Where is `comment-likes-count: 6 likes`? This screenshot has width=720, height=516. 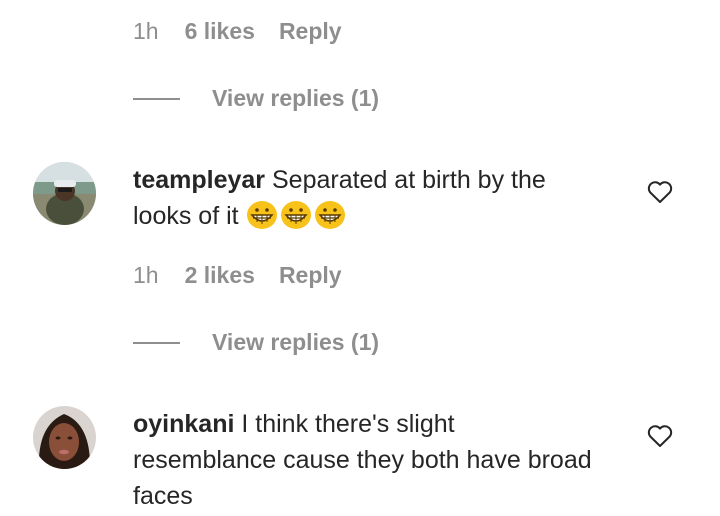
comment-likes-count: 6 likes is located at coordinates (220, 31).